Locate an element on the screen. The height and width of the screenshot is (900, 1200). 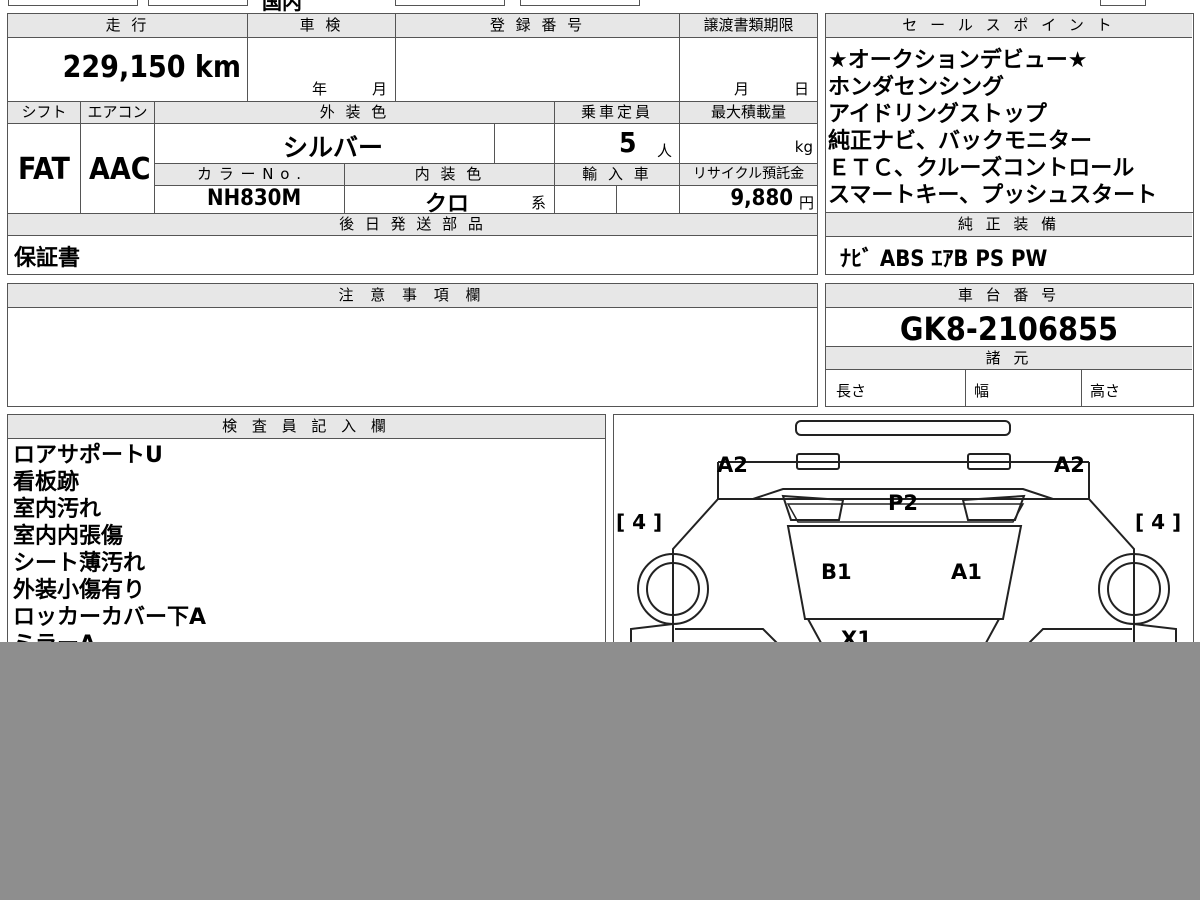
inspector-line: 外装小傷有り is located at coordinates (79, 590).